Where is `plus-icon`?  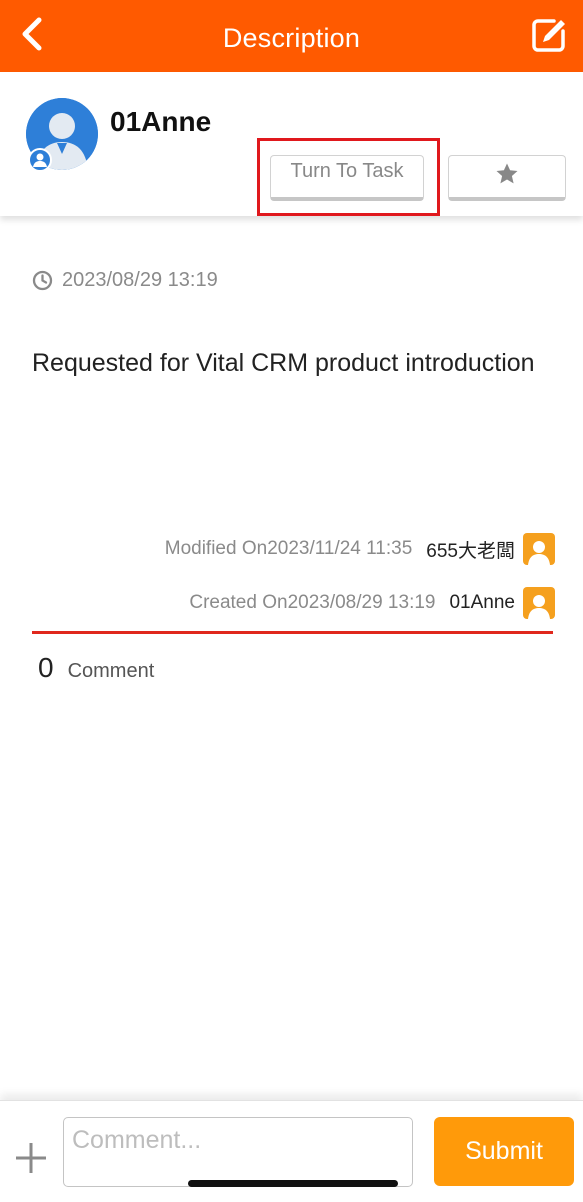 plus-icon is located at coordinates (31, 1160).